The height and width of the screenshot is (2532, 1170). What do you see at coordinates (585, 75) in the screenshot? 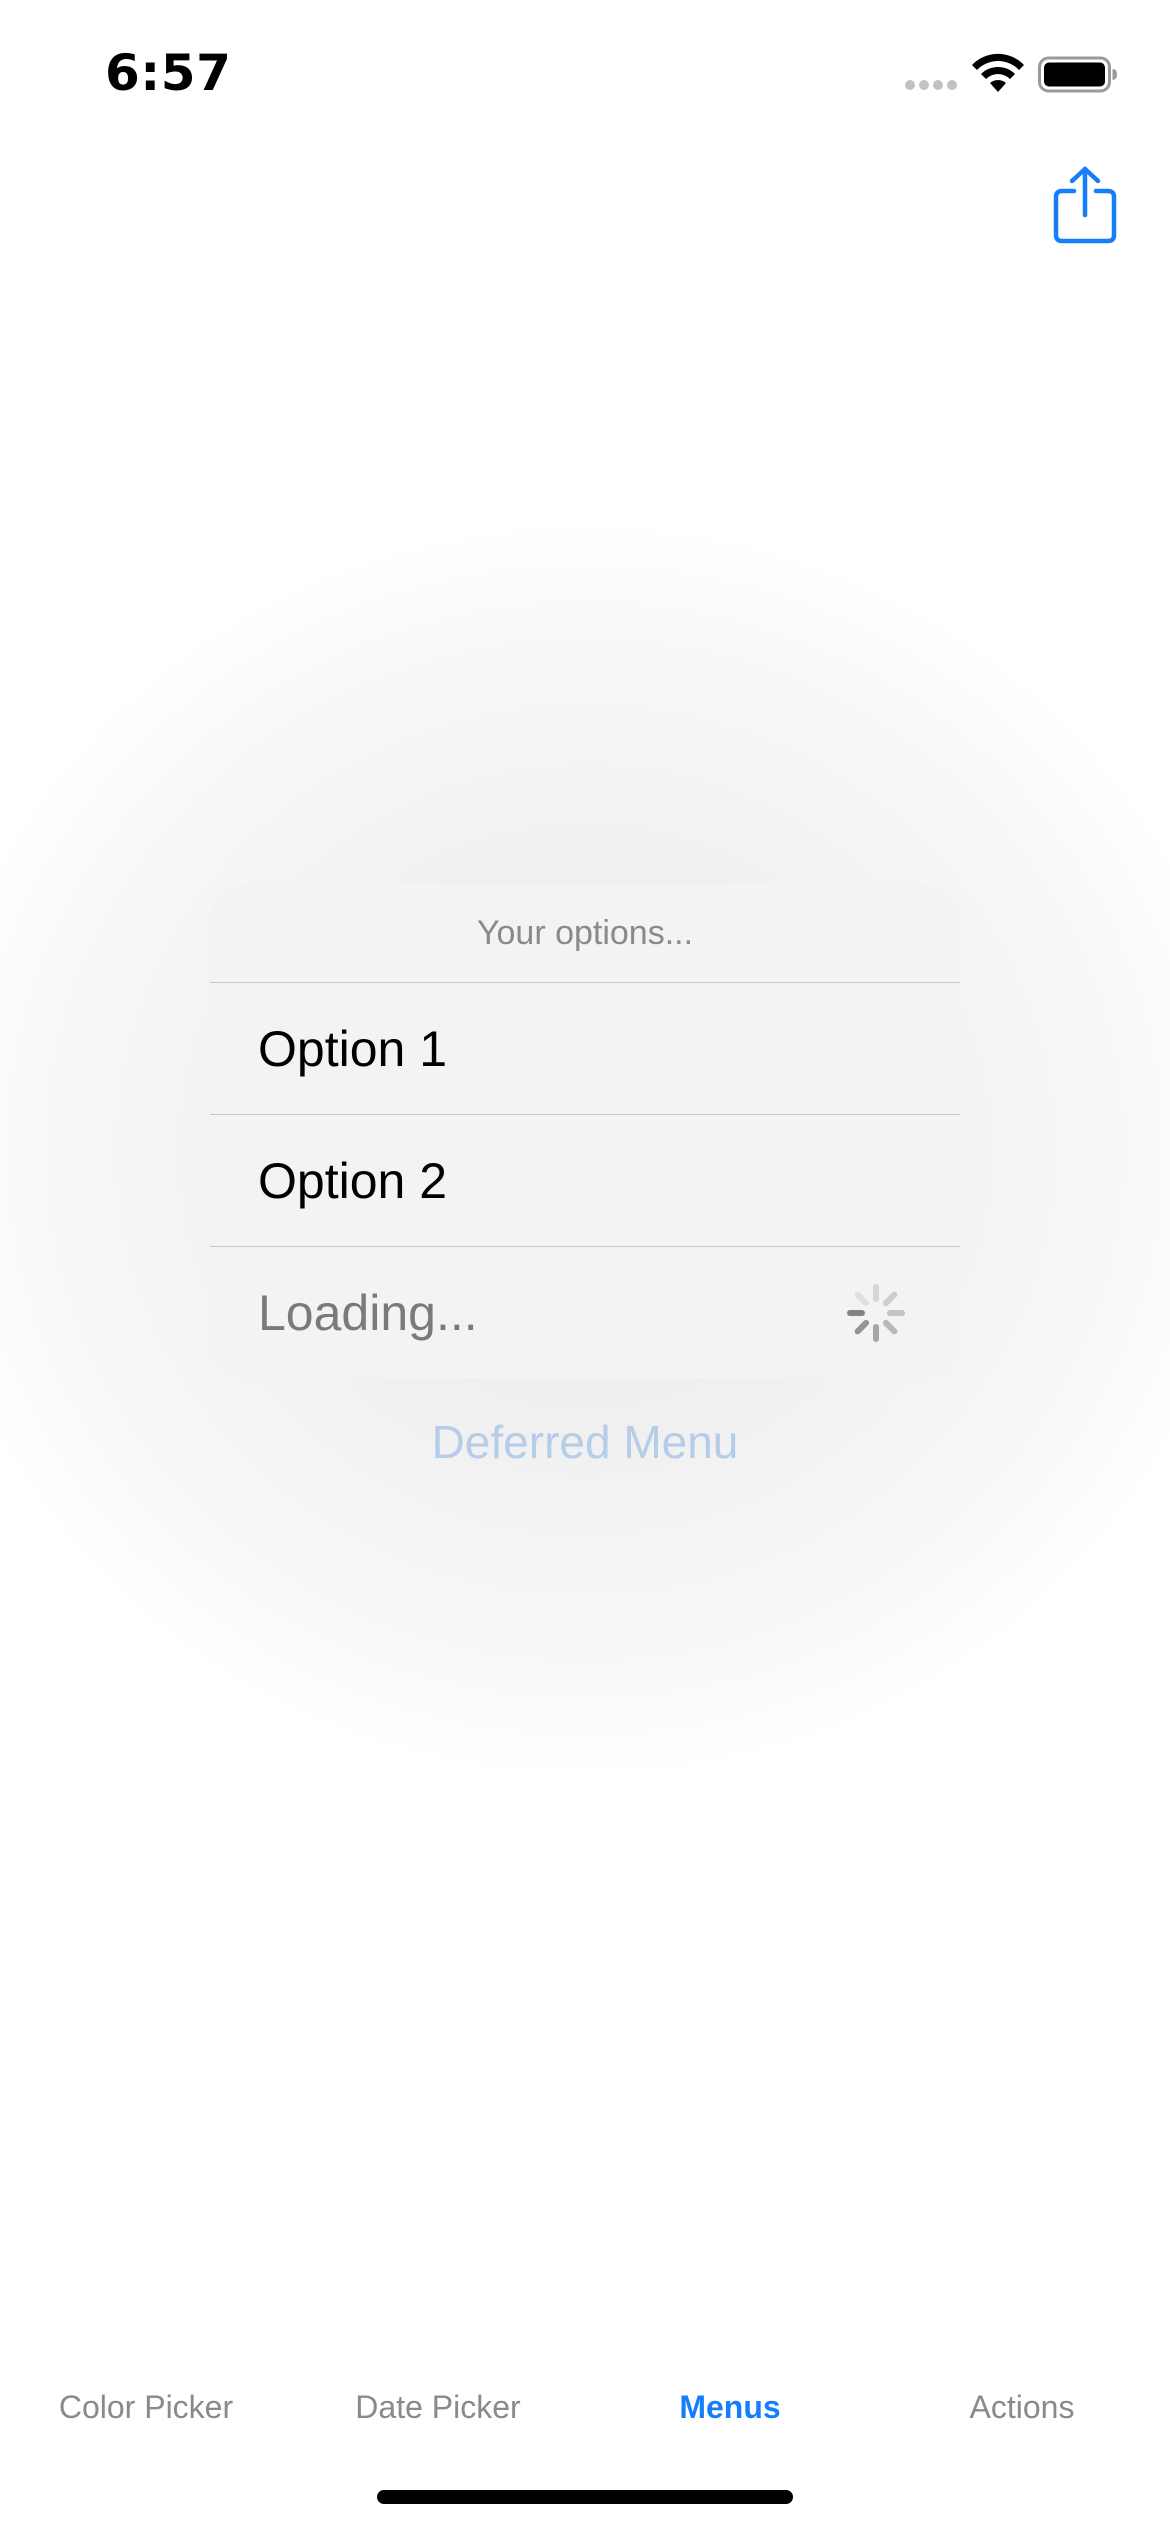
I see `status-bar: 6:57` at bounding box center [585, 75].